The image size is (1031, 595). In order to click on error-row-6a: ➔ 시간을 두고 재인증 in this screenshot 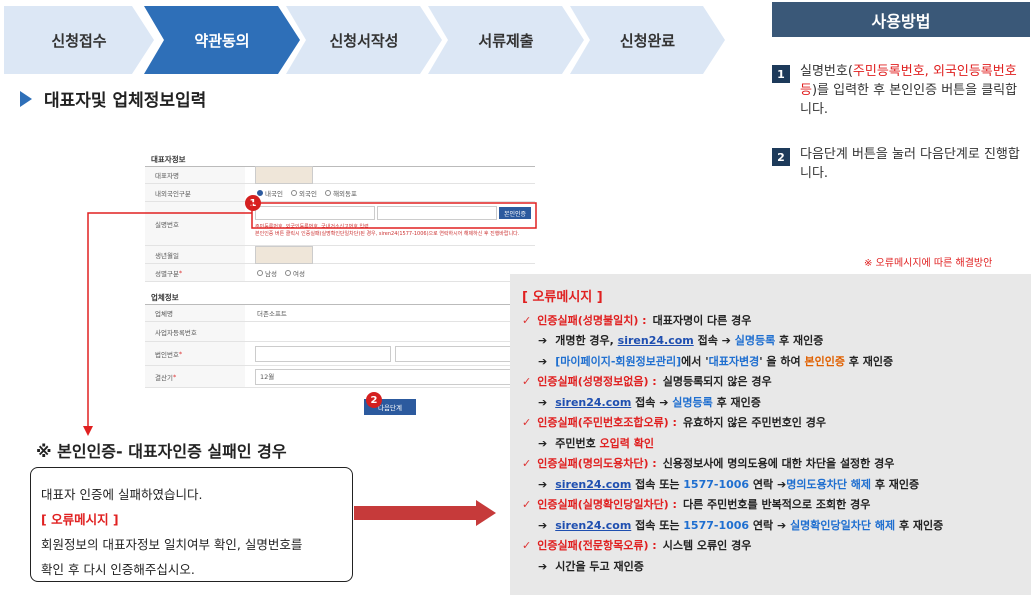, I will do `click(770, 567)`.